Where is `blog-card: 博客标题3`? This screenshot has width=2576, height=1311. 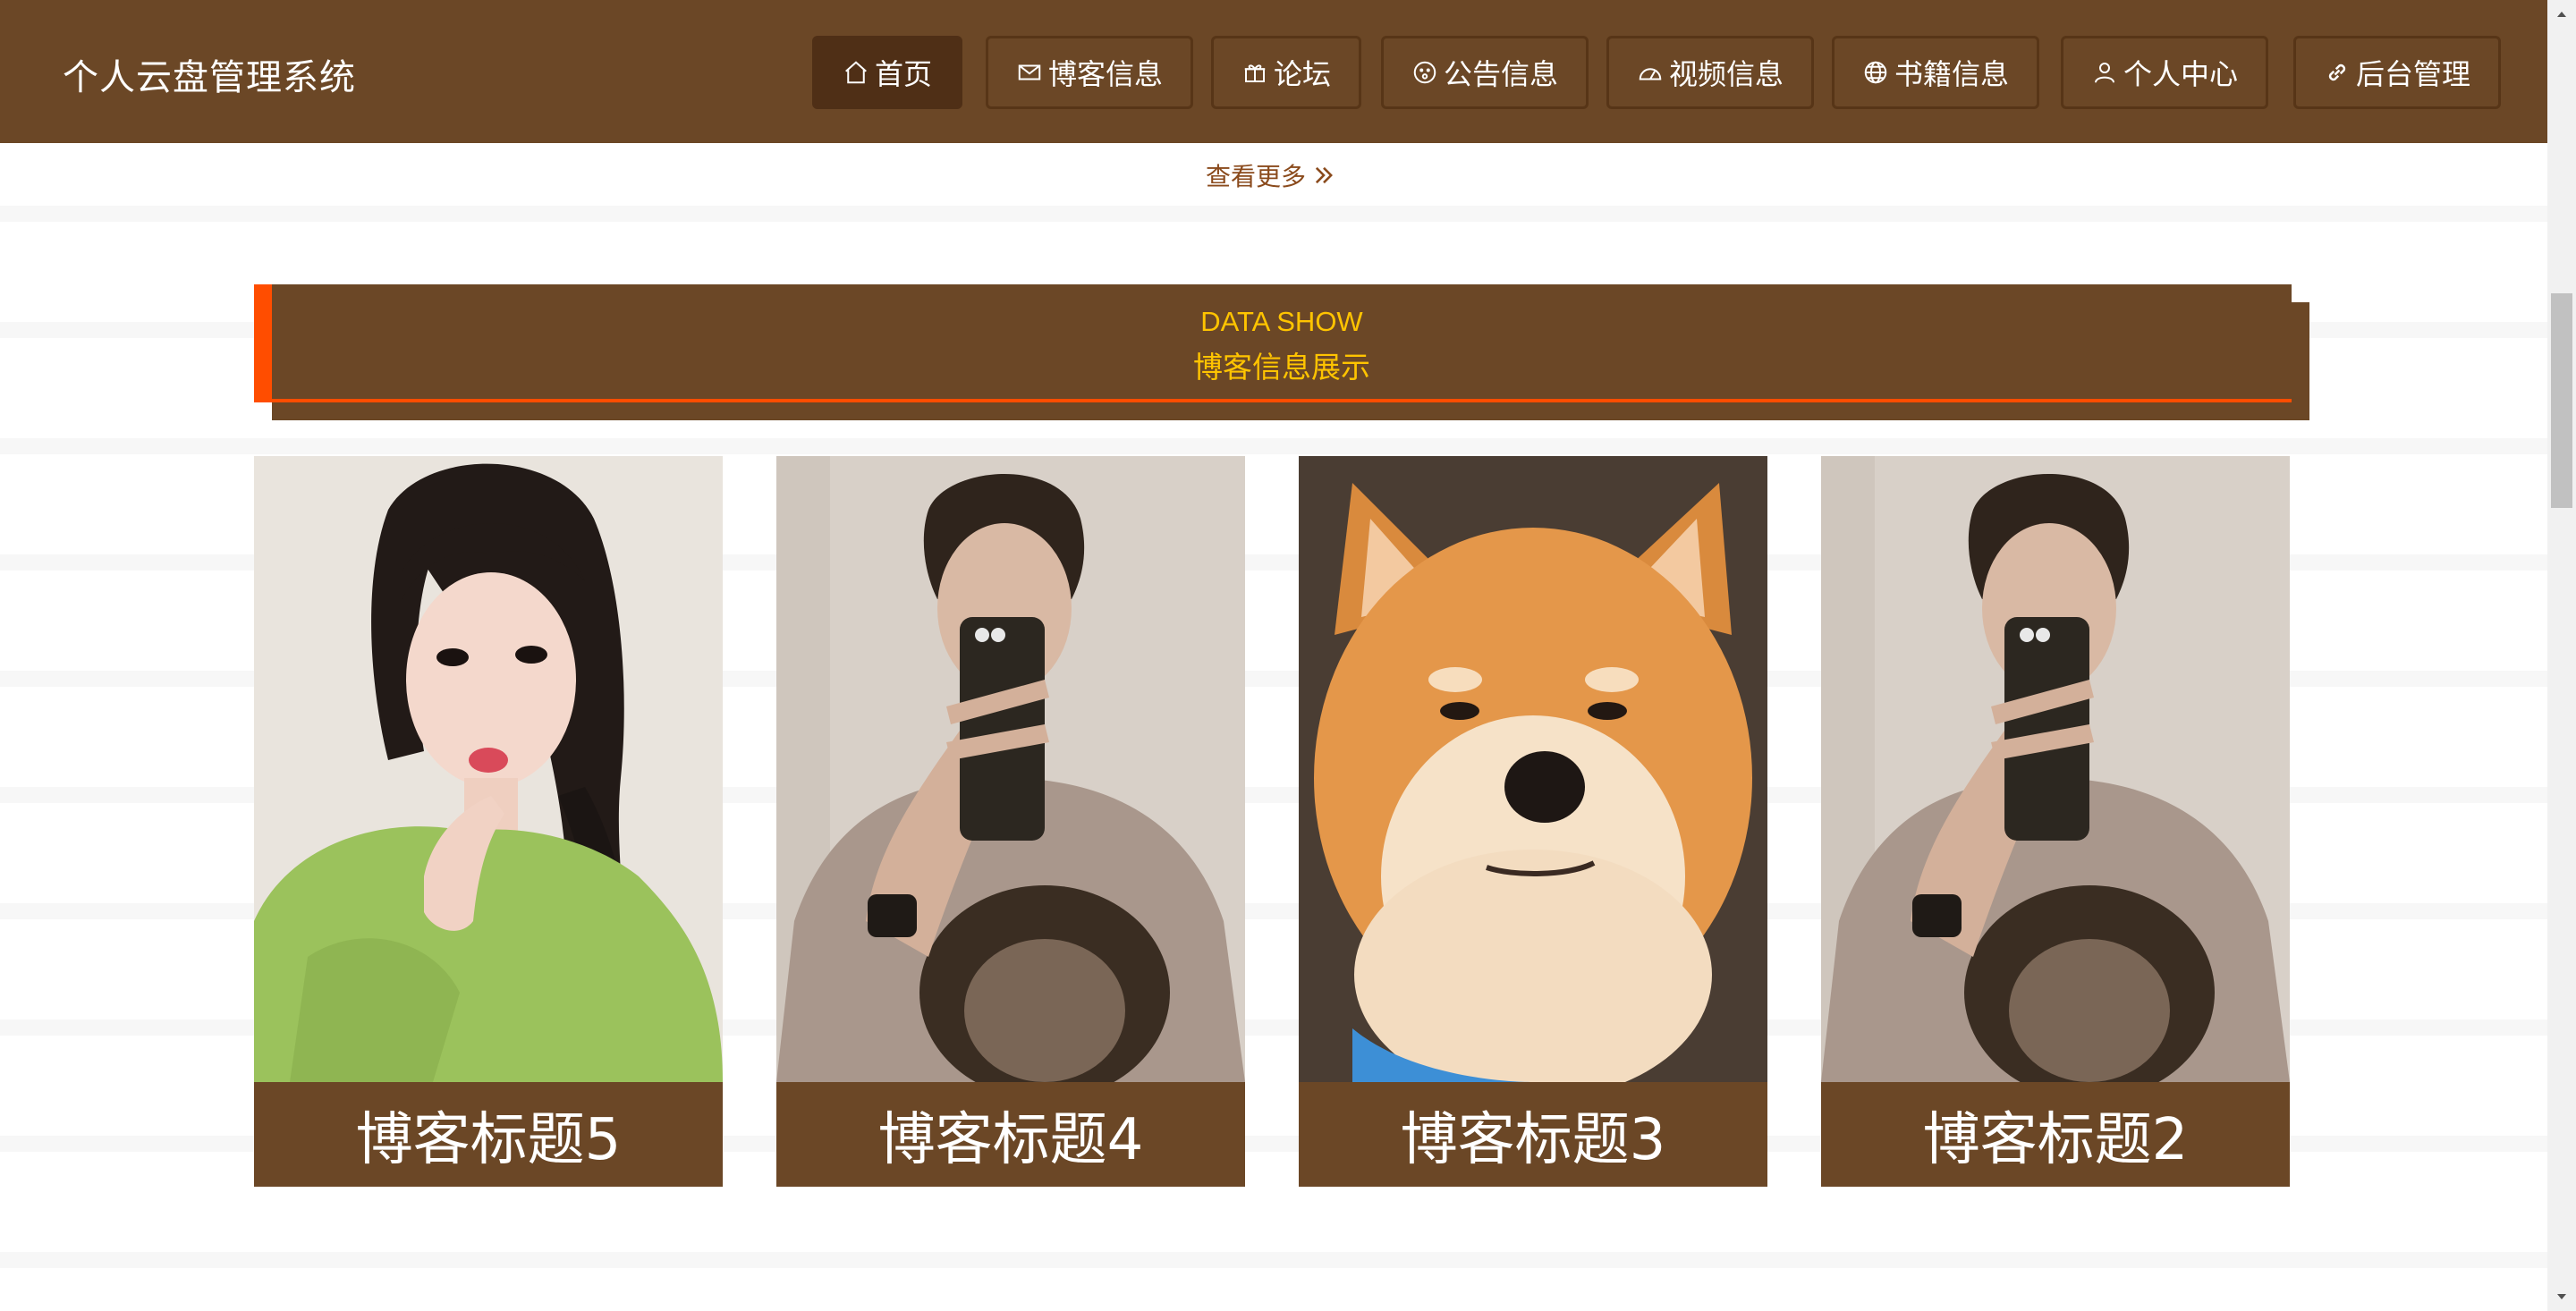
blog-card: 博客标题3 is located at coordinates (1533, 821).